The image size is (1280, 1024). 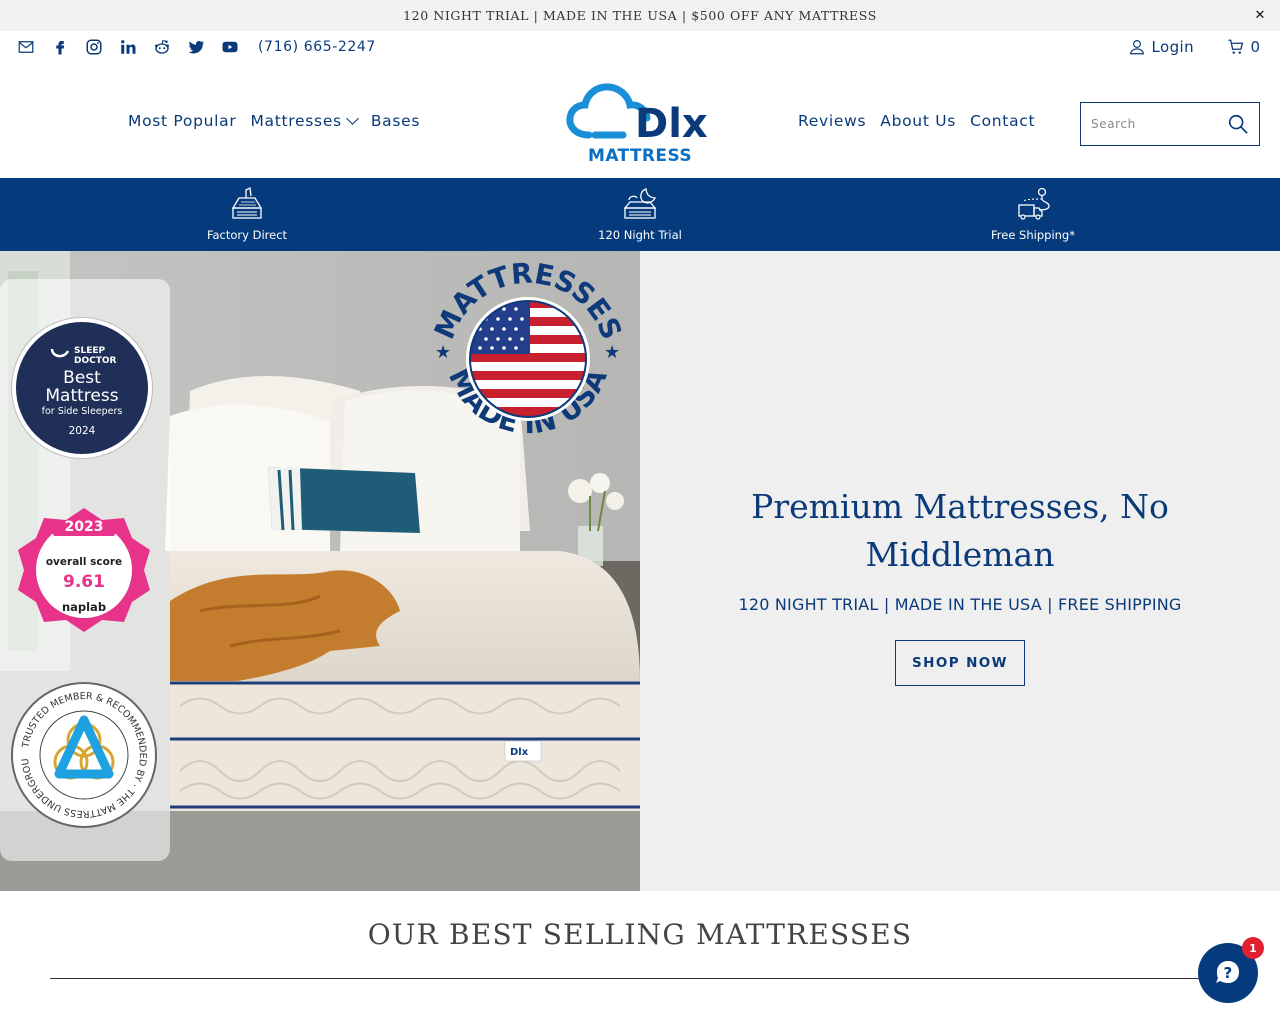 I want to click on youtube-icon, so click(x=230, y=47).